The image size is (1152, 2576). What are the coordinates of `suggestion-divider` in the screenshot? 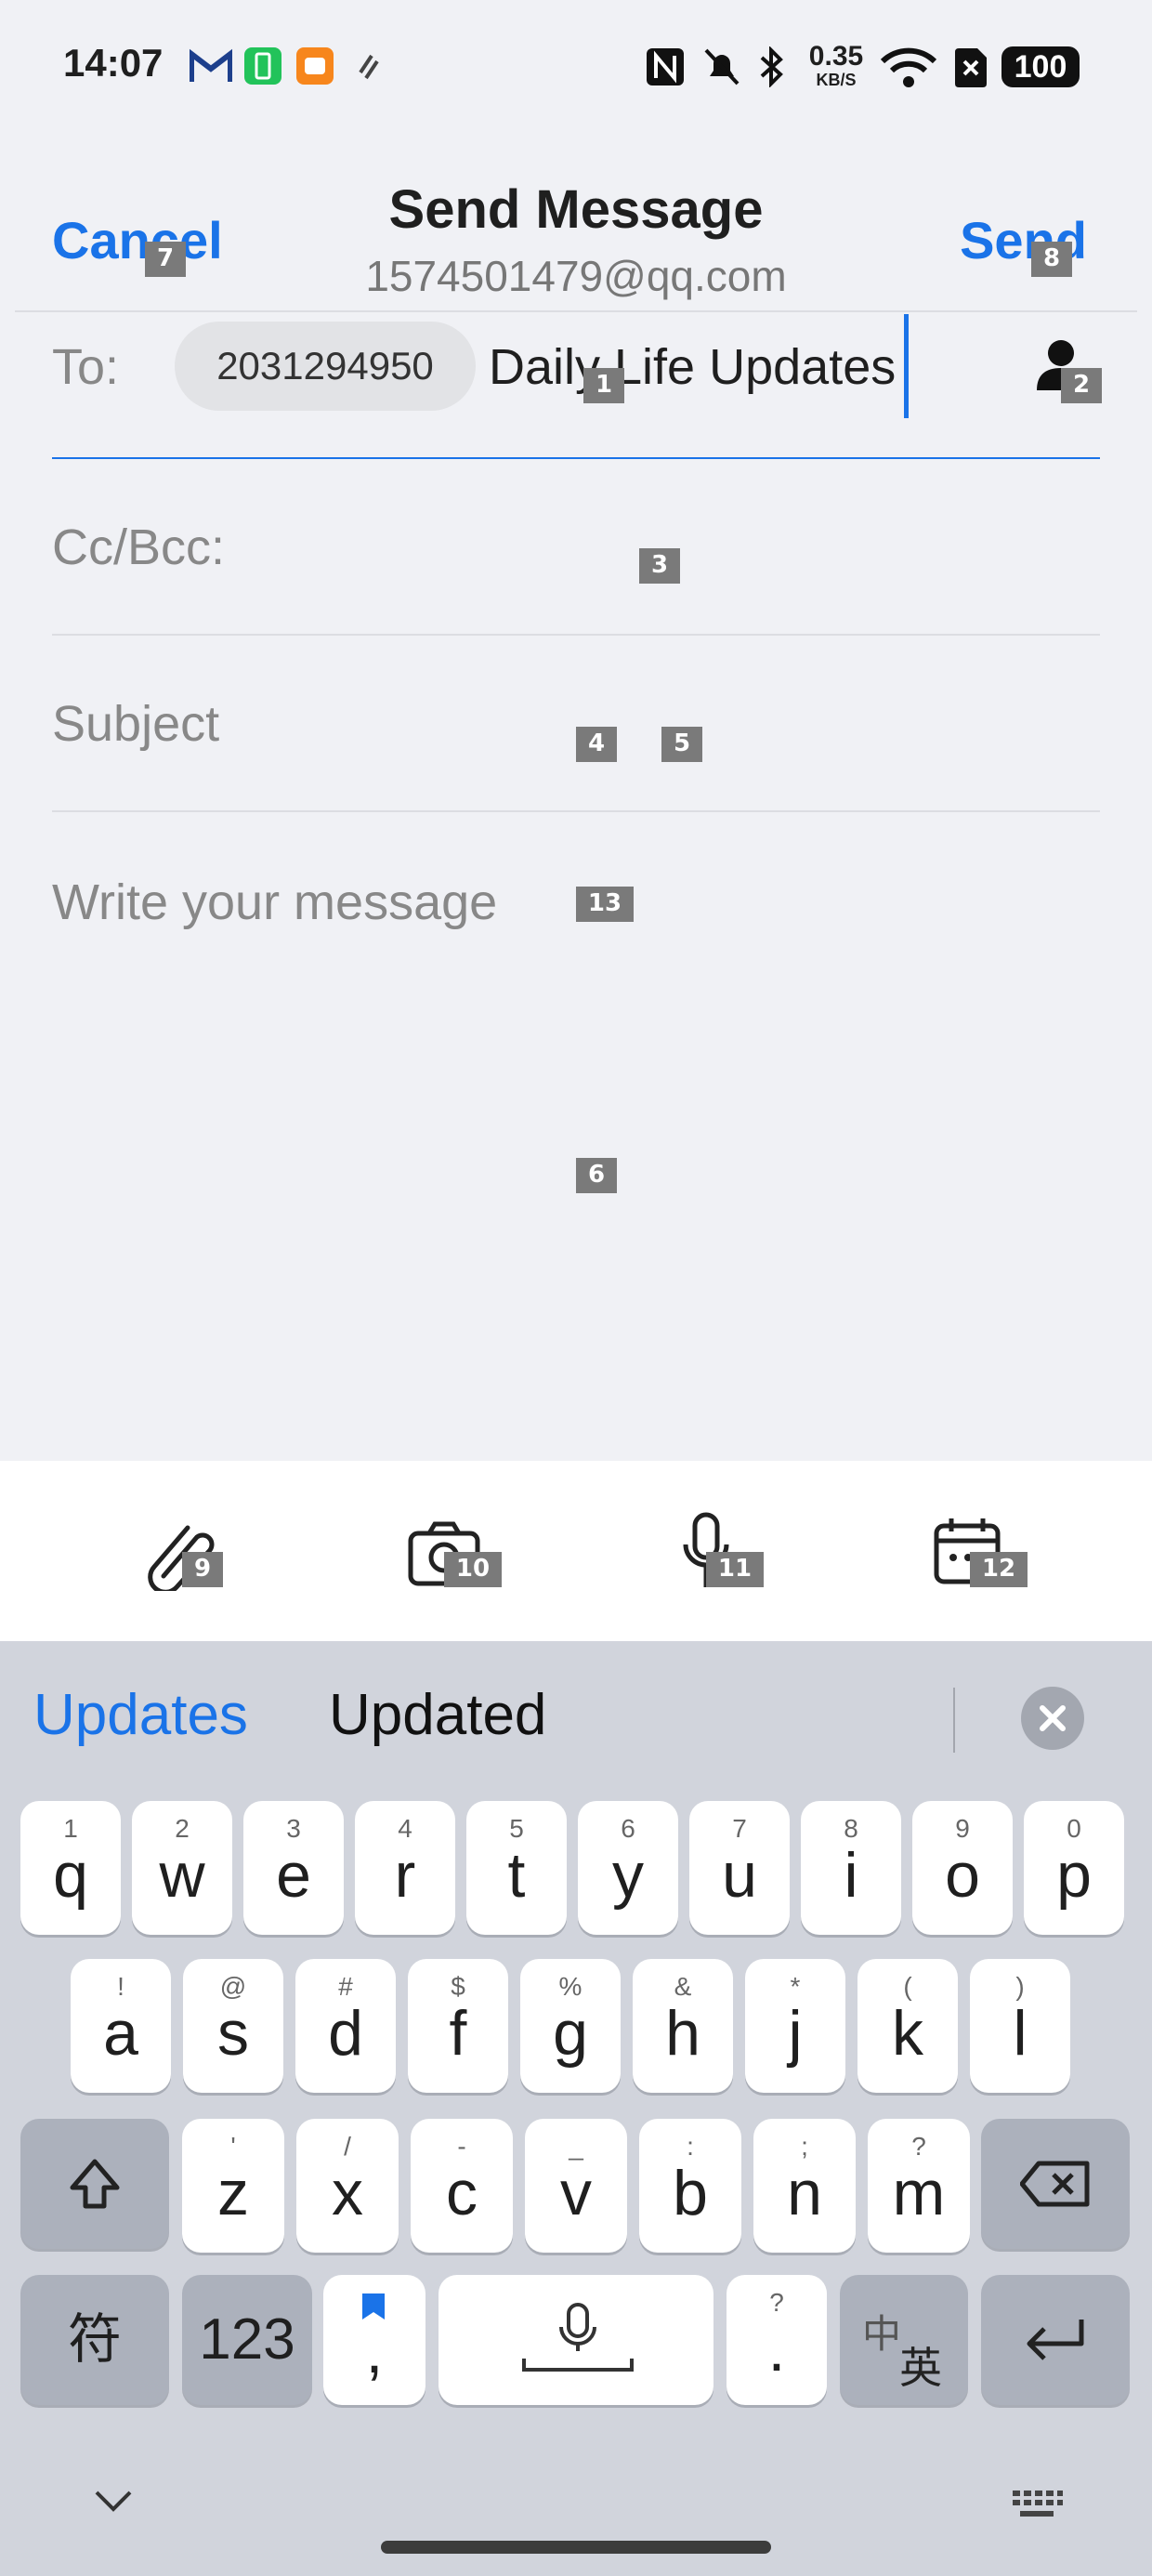 It's located at (954, 1720).